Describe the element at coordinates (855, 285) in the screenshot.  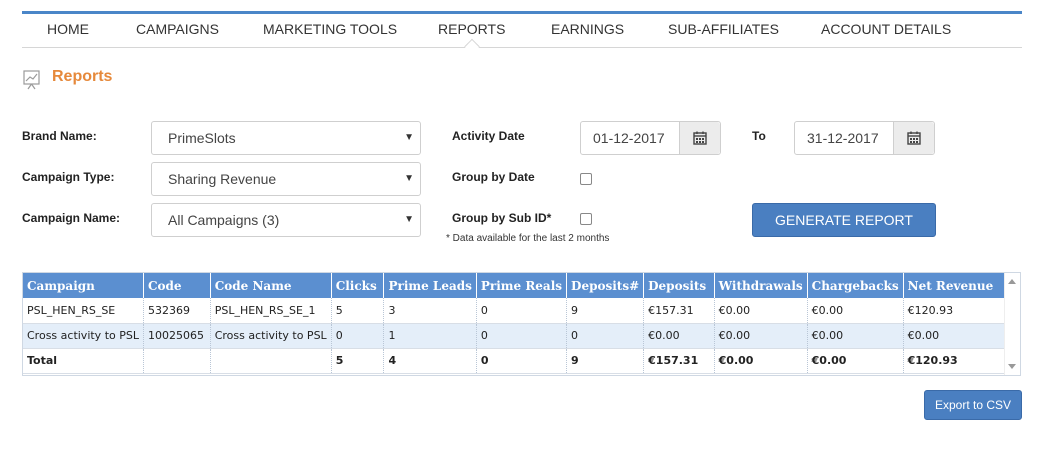
I see `col-chargebacks: Chargebacks` at that location.